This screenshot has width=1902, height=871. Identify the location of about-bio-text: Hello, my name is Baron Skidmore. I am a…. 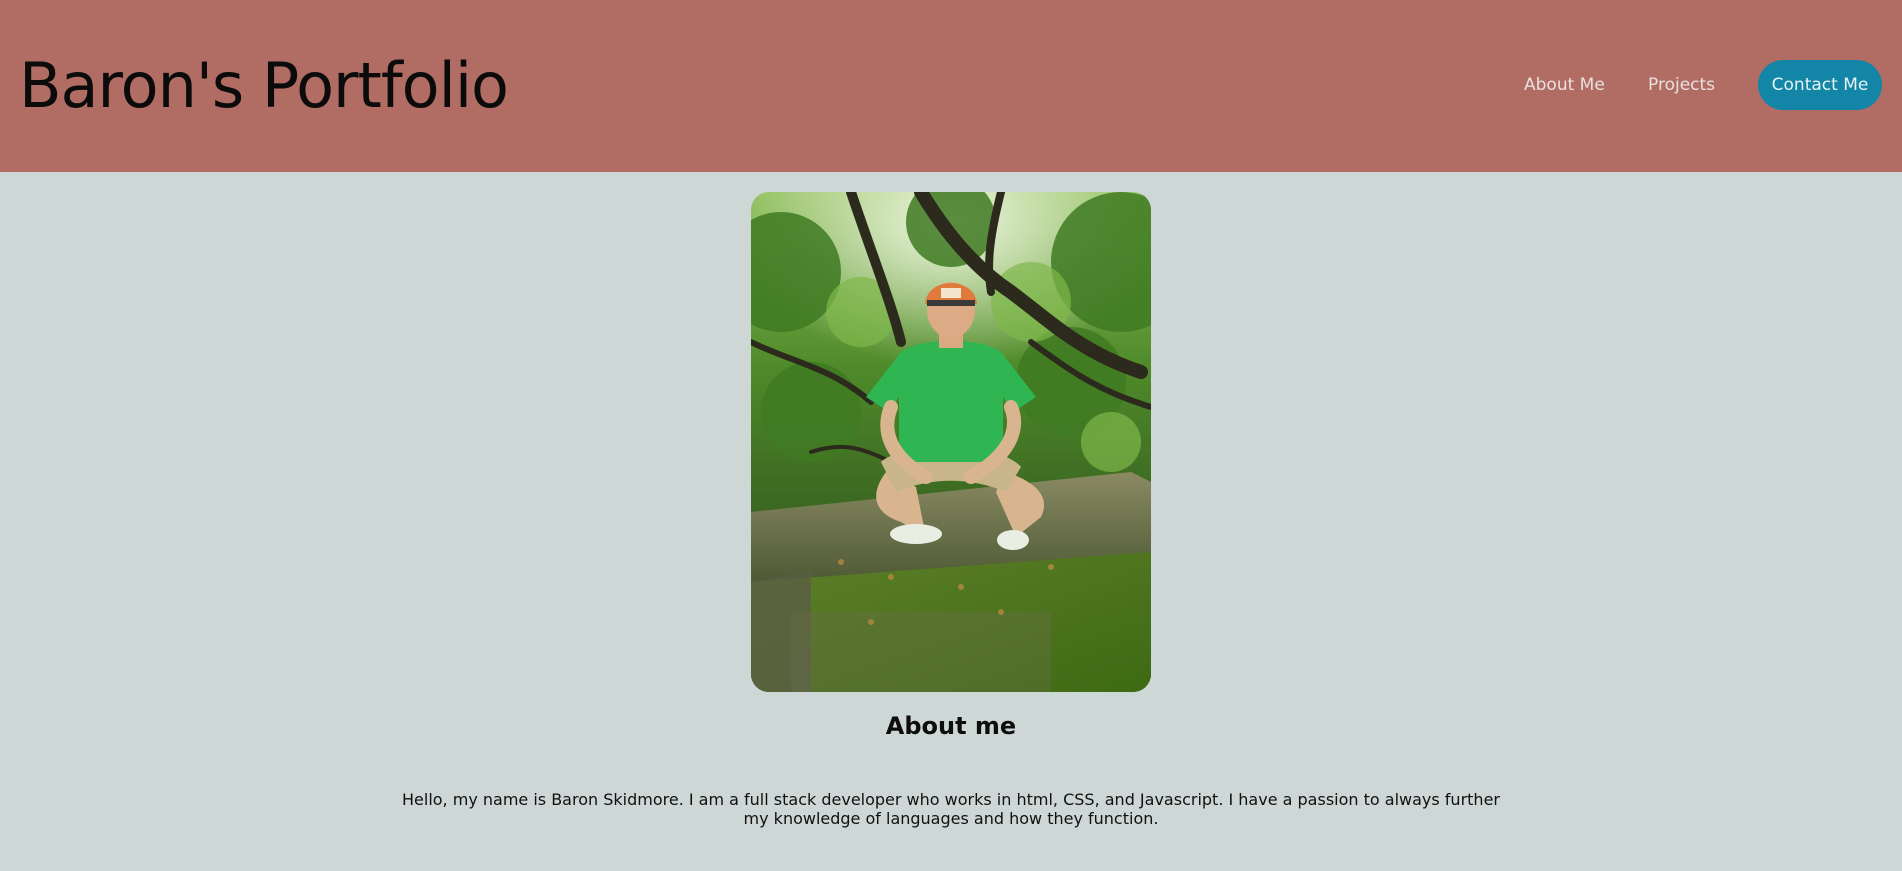
(951, 809).